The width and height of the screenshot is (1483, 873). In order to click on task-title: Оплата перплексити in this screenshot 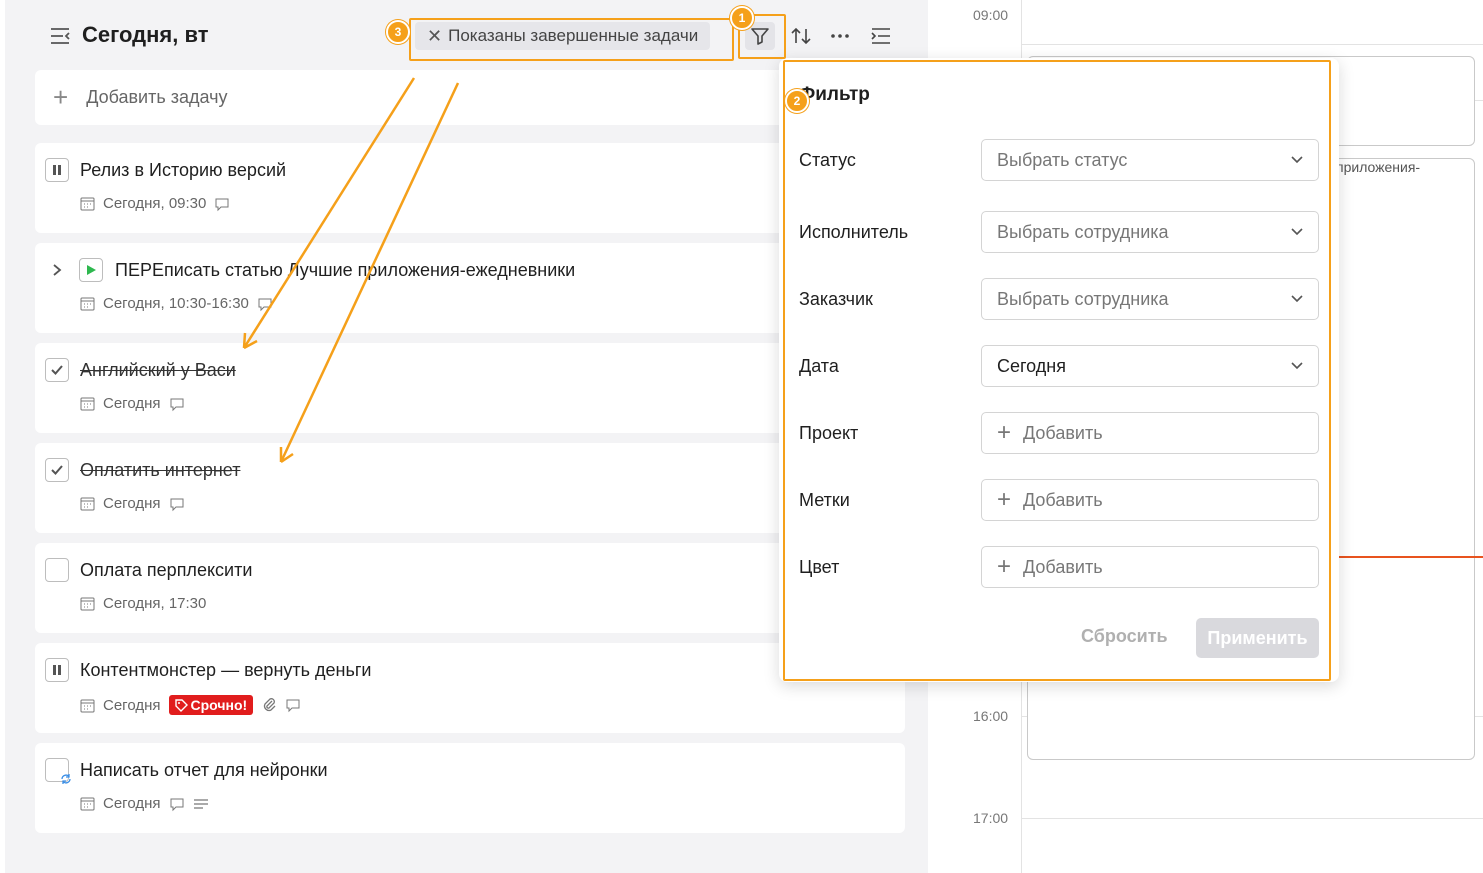, I will do `click(166, 570)`.